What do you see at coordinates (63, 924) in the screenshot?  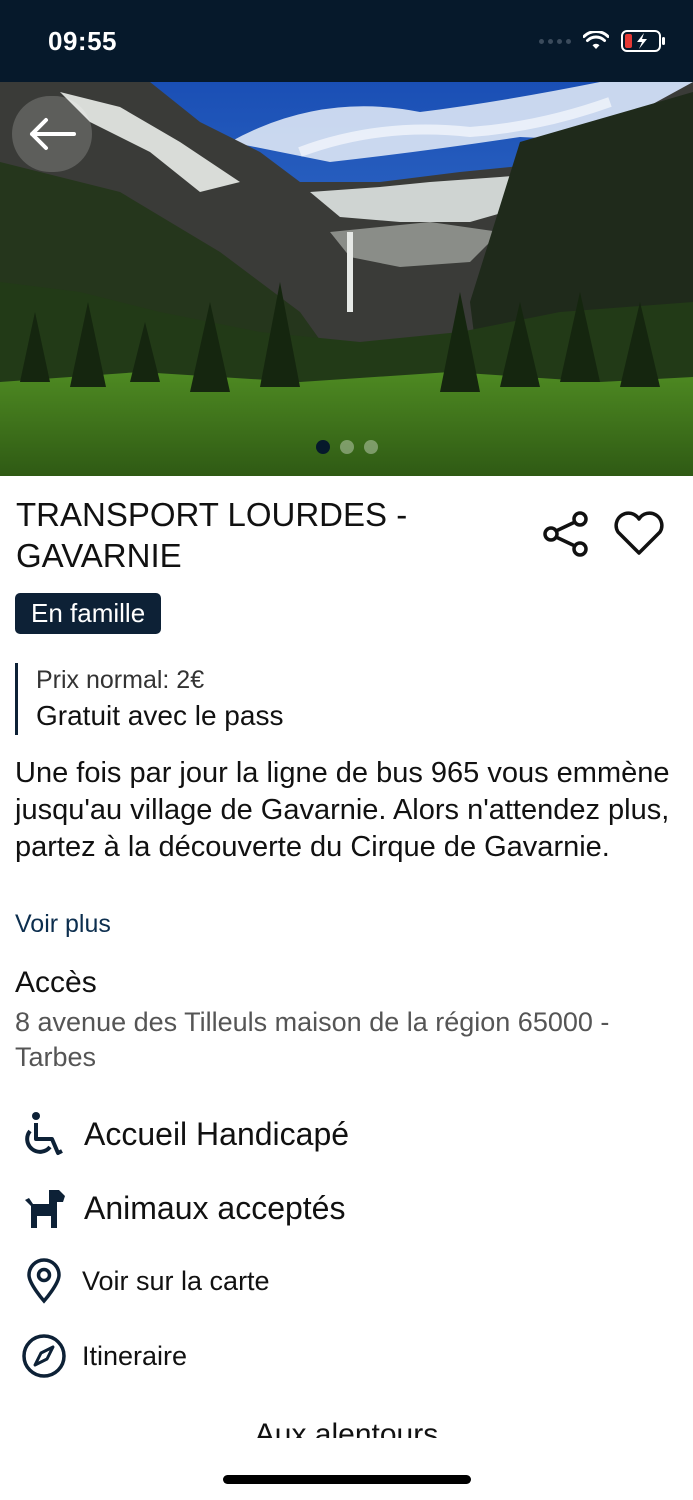 I see `see-more-link: Voir plus` at bounding box center [63, 924].